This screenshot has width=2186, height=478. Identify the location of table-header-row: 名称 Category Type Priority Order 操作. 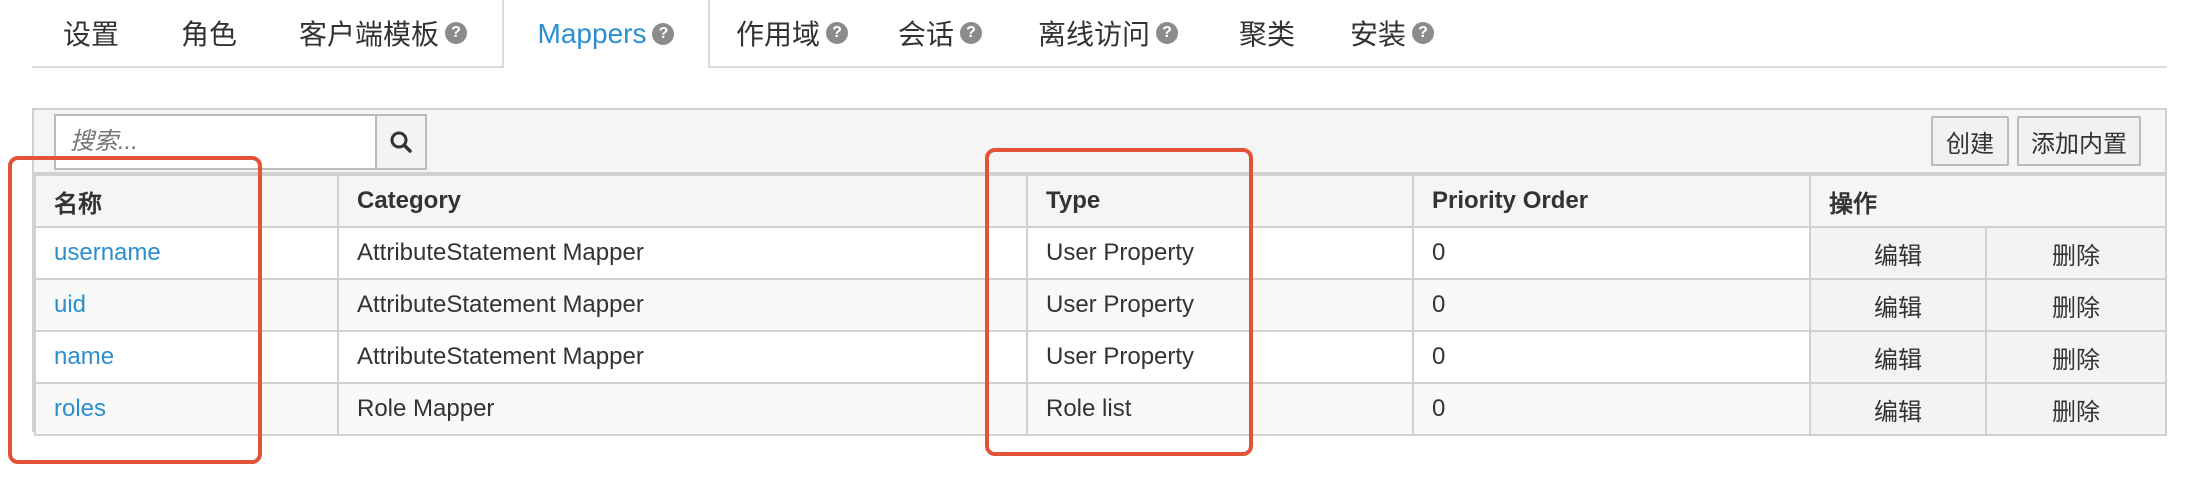
(1100, 201).